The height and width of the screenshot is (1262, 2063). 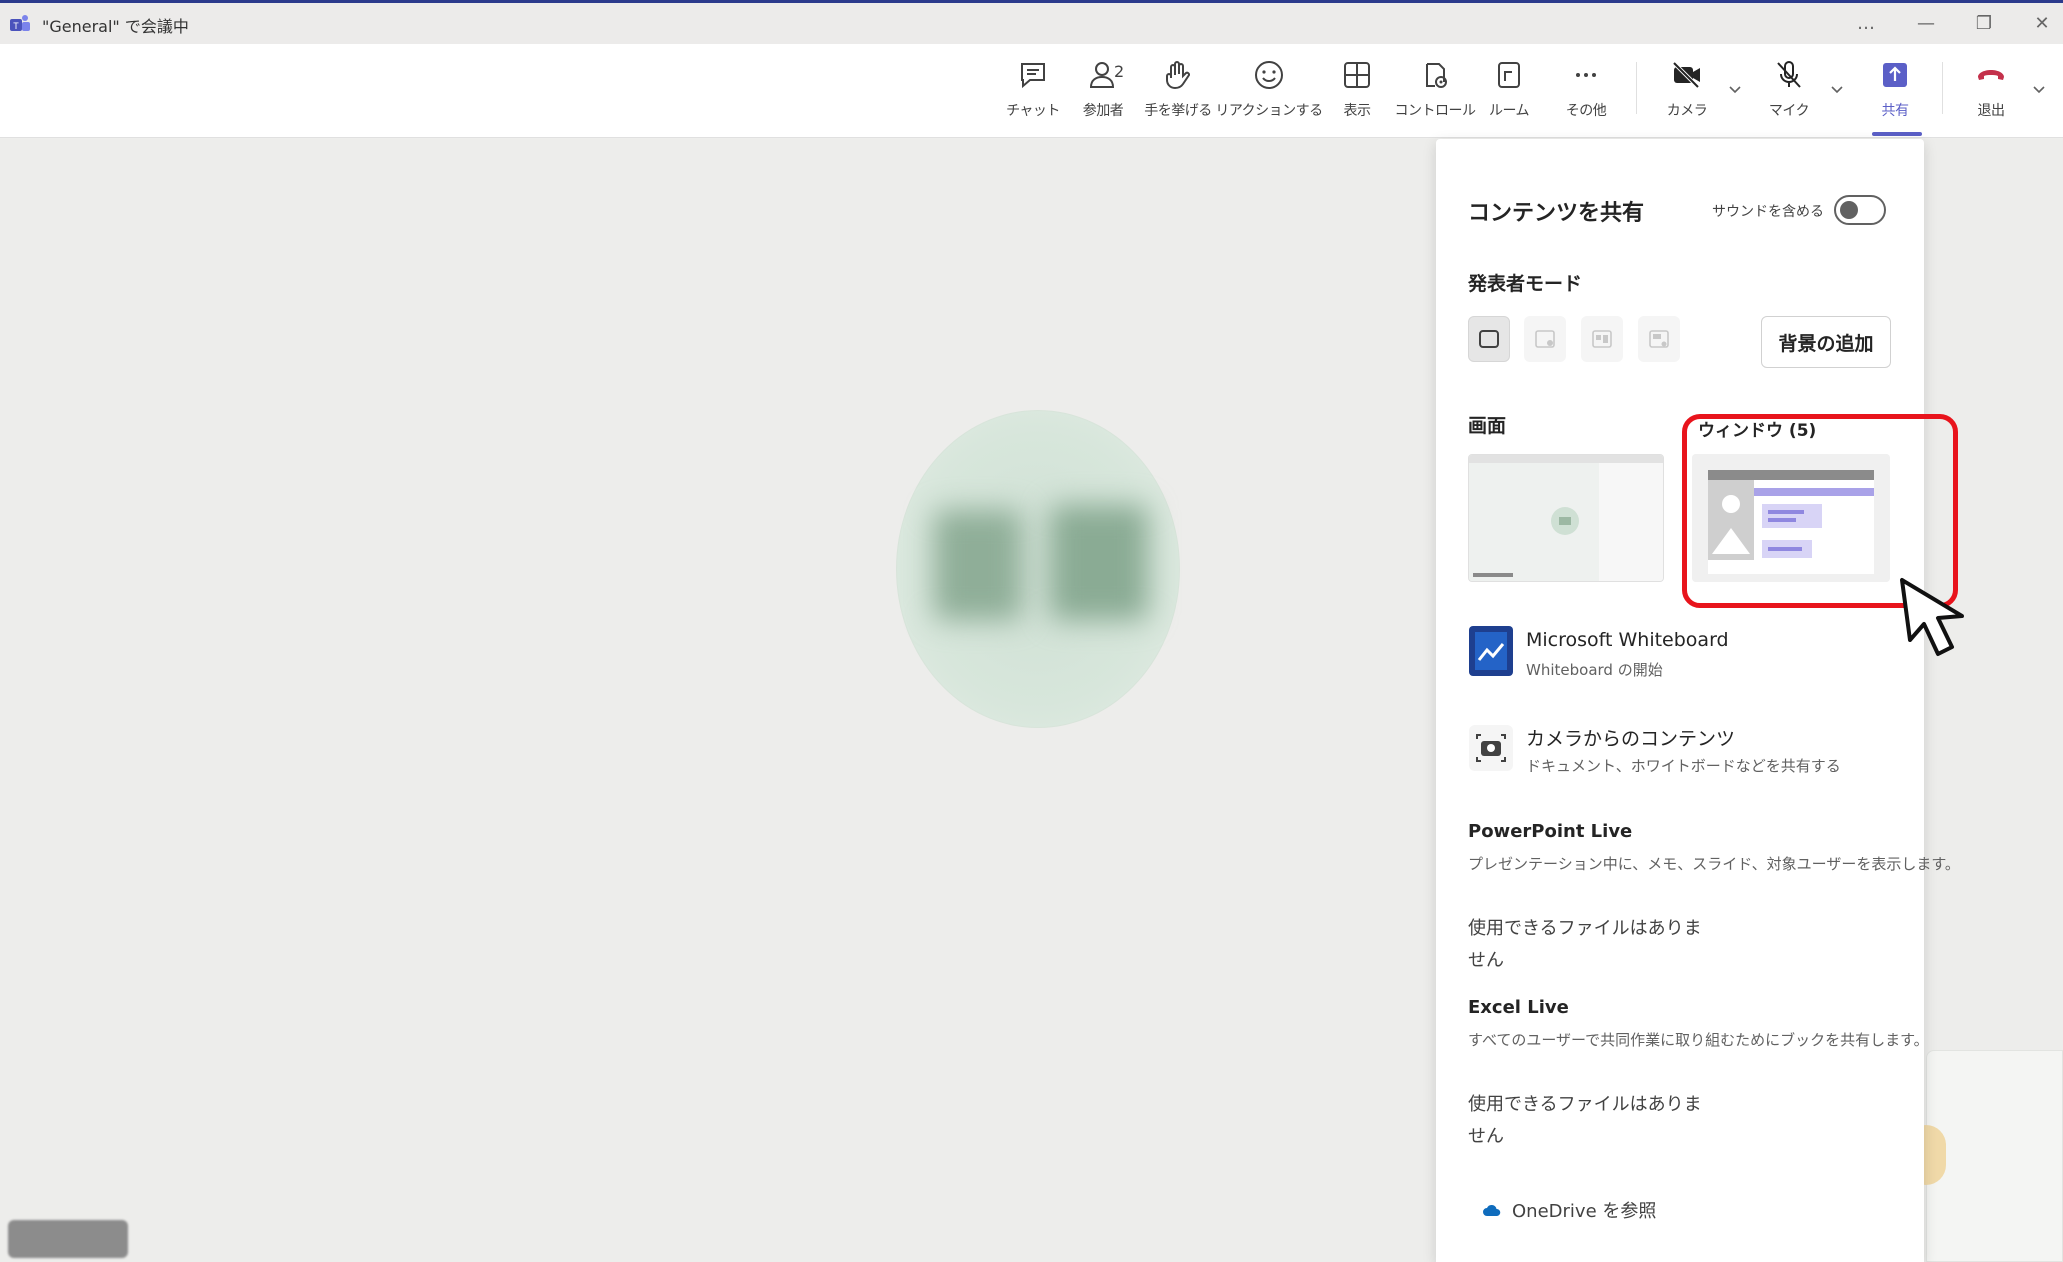 What do you see at coordinates (1714, 864) in the screenshot?
I see `powerpoint-live-subtitle: プレゼンテーション中に、メモ、スライド、対象ユーザーを表示します。` at bounding box center [1714, 864].